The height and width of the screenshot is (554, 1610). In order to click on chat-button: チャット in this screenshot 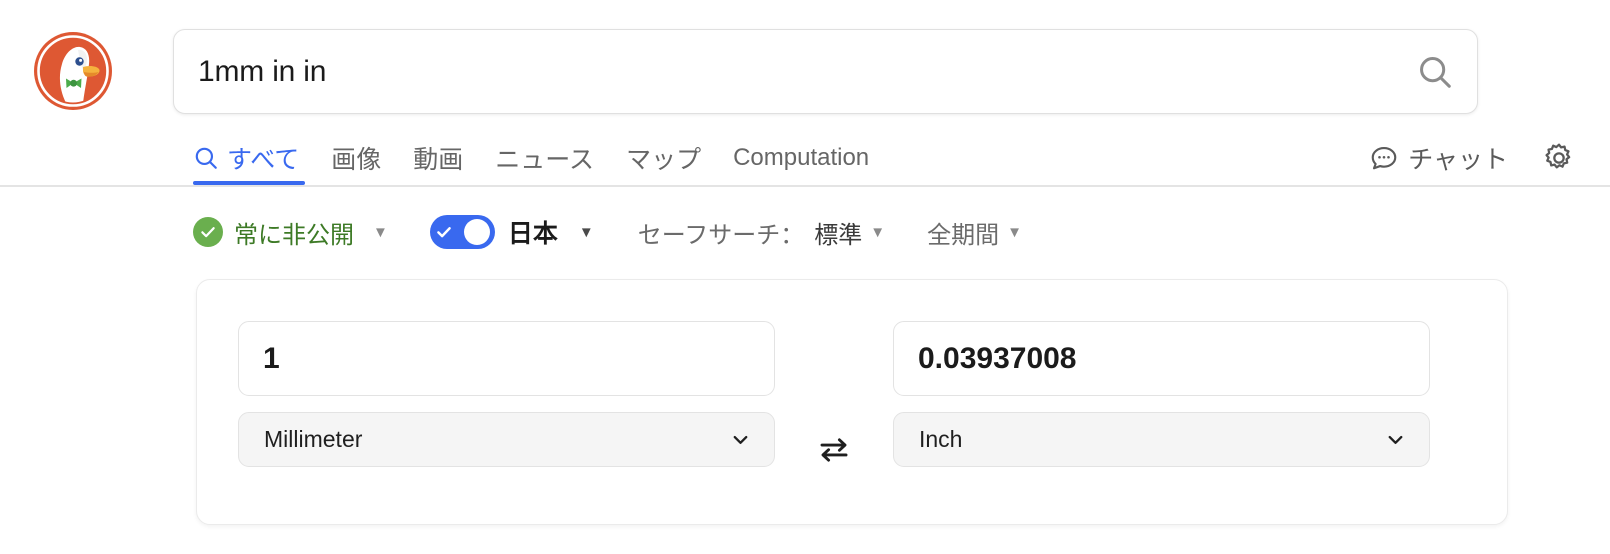, I will do `click(1438, 158)`.